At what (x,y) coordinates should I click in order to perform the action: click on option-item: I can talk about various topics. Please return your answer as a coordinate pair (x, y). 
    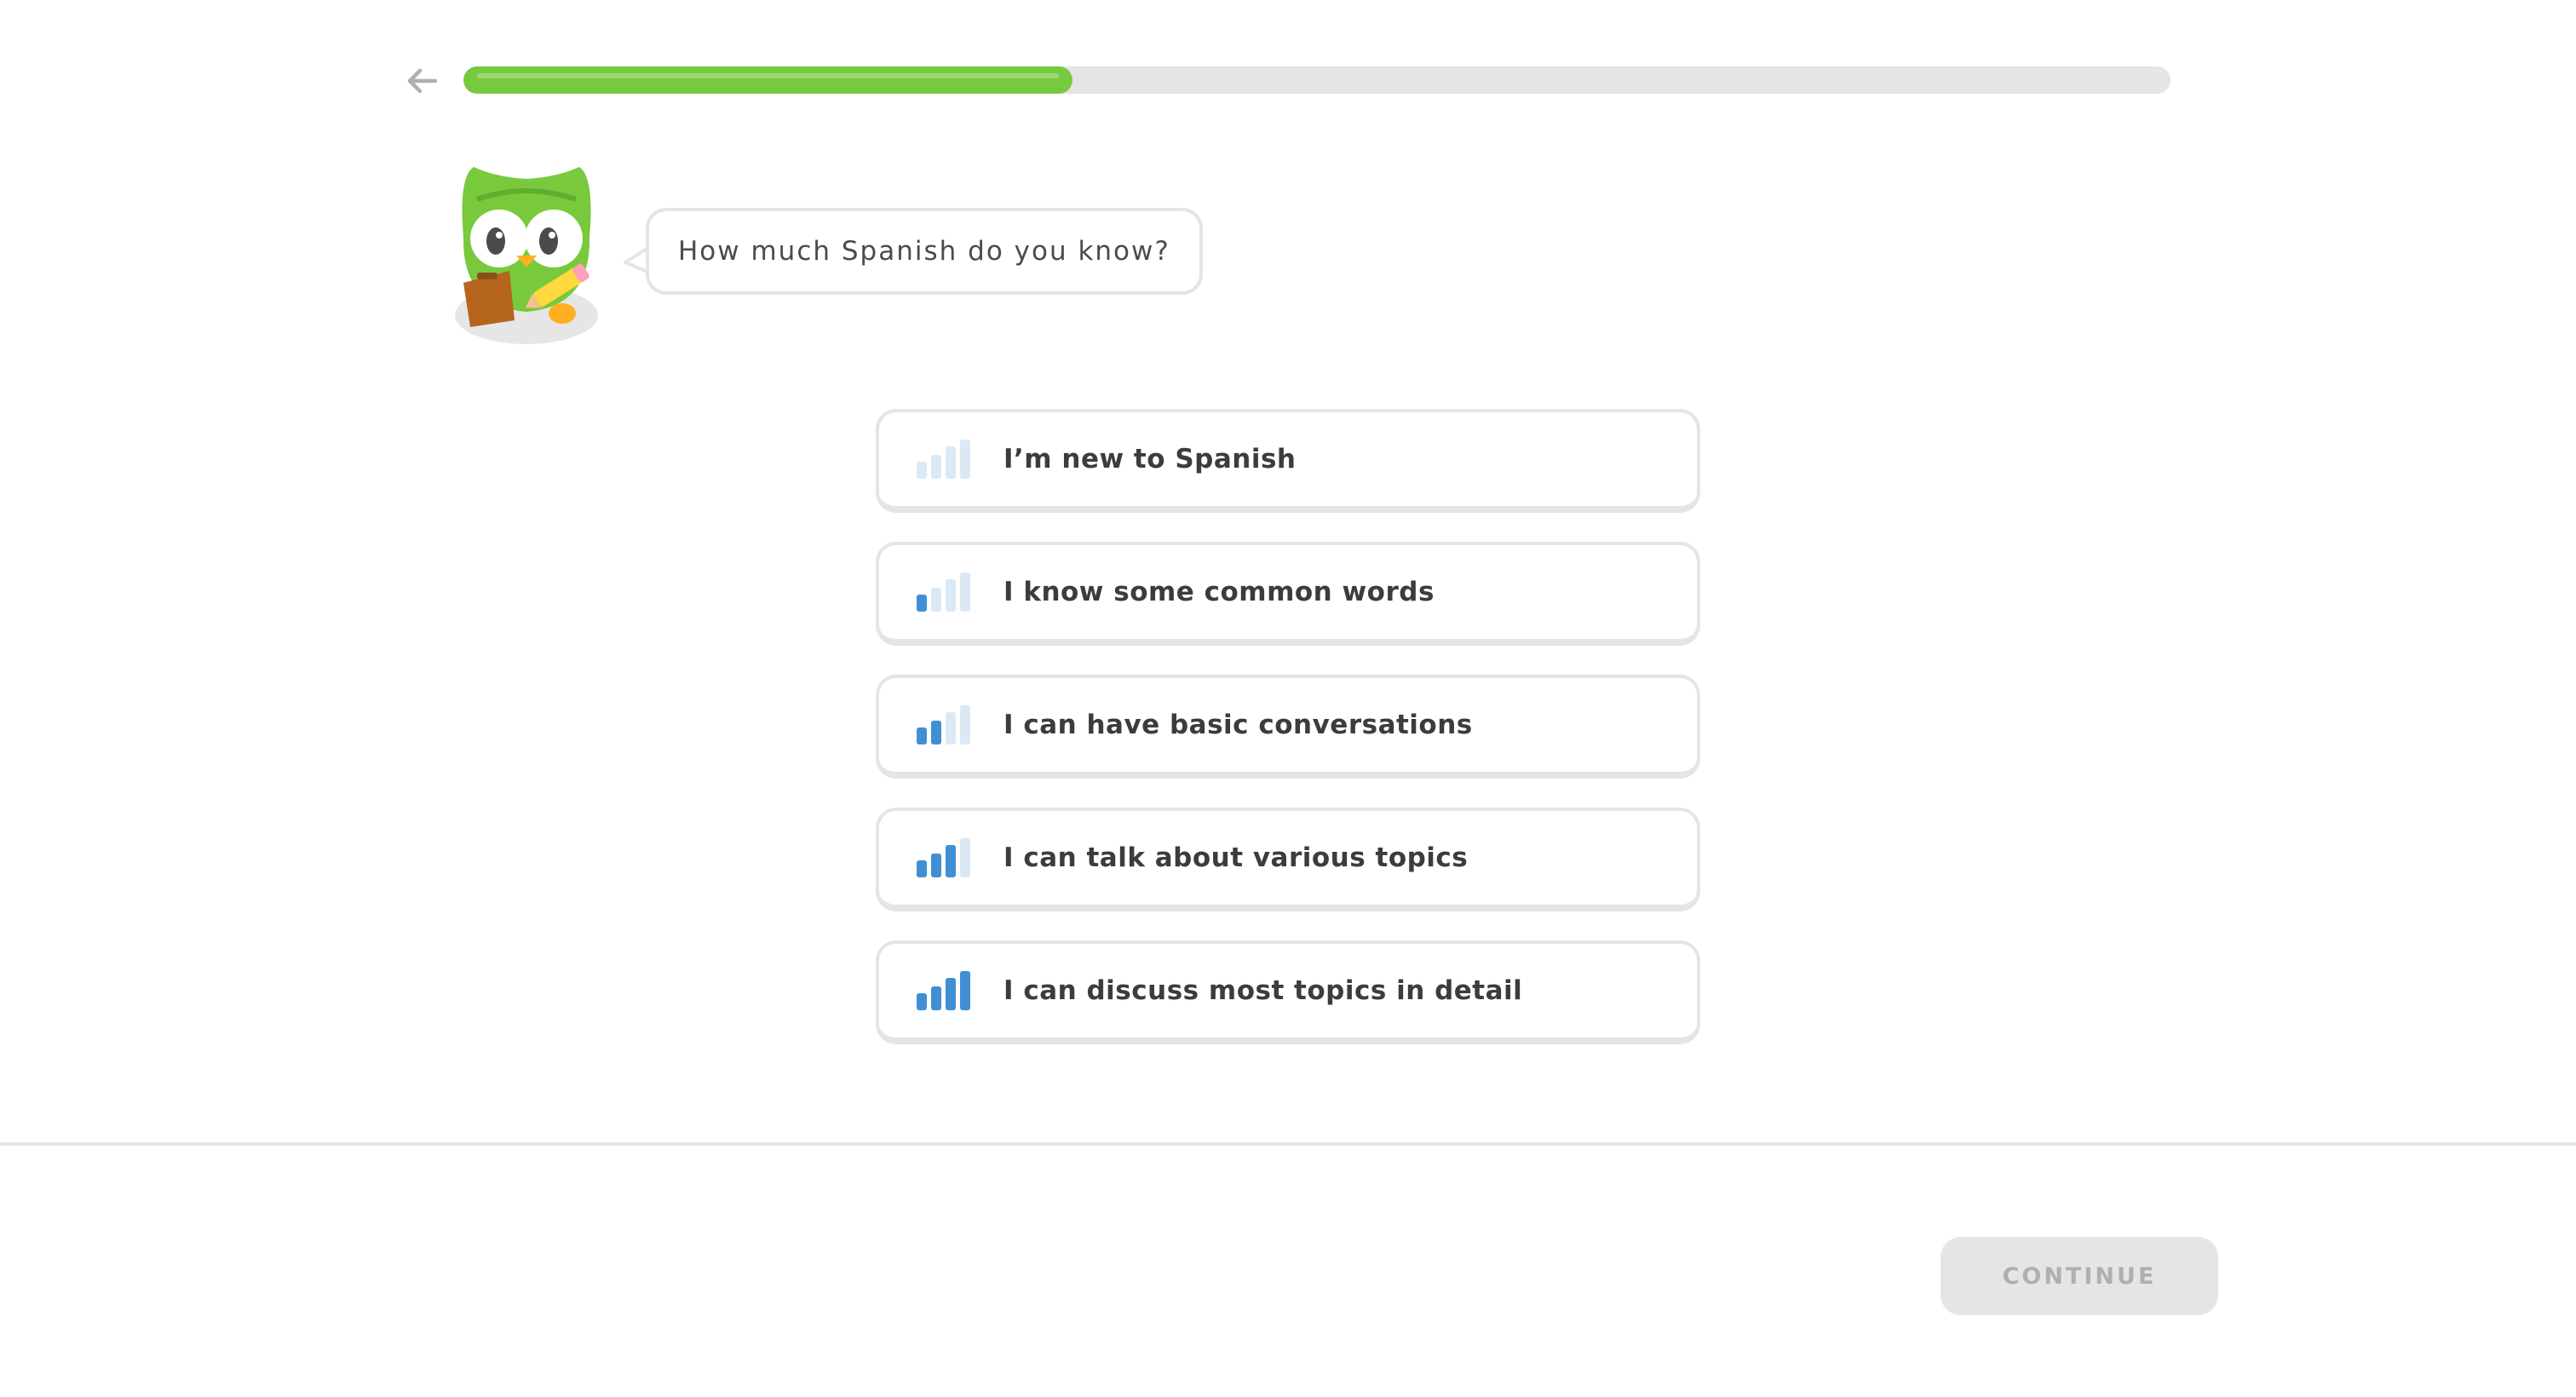
    Looking at the image, I should click on (1288, 859).